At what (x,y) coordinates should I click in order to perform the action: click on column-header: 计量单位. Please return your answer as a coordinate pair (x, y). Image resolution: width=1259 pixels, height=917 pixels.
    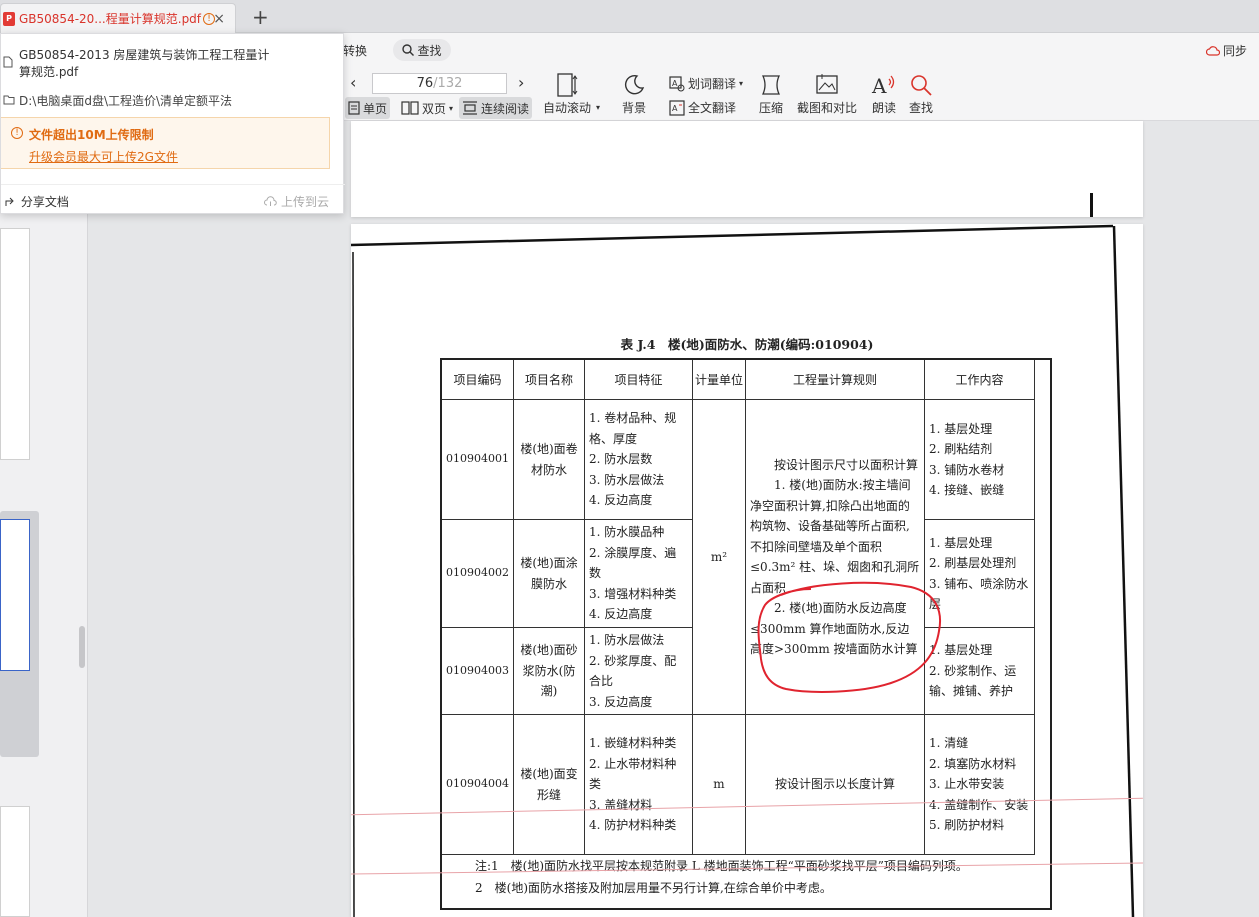
    Looking at the image, I should click on (719, 379).